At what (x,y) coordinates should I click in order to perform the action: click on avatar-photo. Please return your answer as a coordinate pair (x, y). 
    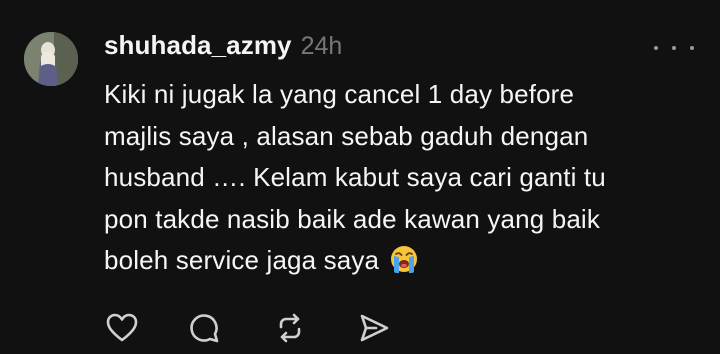
    Looking at the image, I should click on (51, 59).